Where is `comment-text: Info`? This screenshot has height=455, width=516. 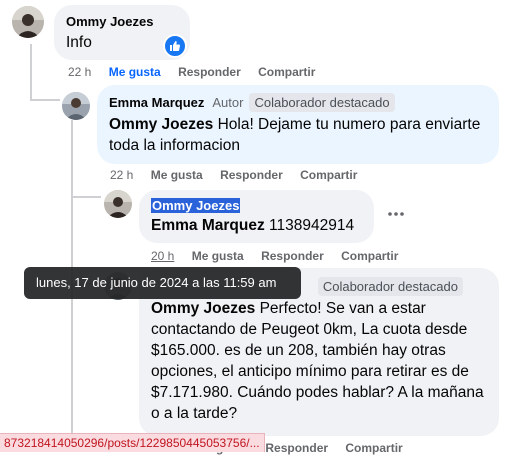 comment-text: Info is located at coordinates (79, 42).